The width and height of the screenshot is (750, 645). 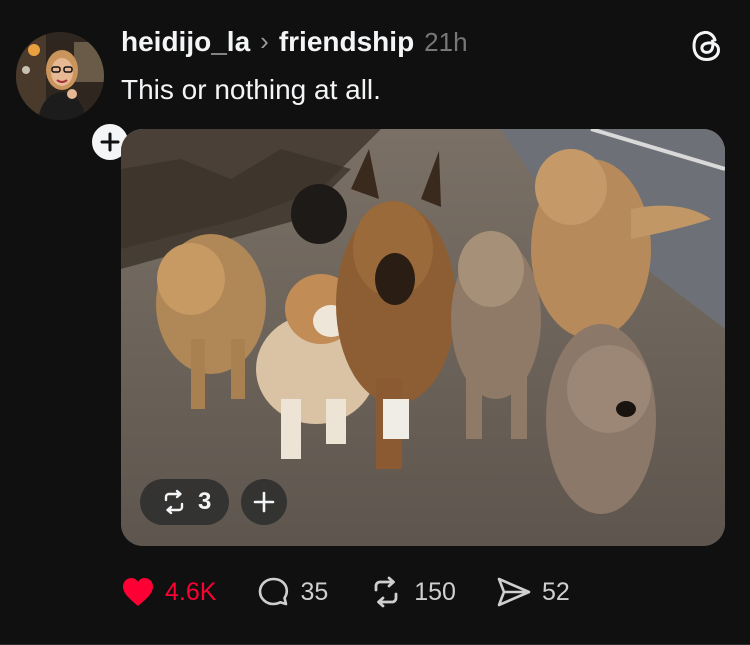 I want to click on reply-count: 35, so click(x=314, y=591).